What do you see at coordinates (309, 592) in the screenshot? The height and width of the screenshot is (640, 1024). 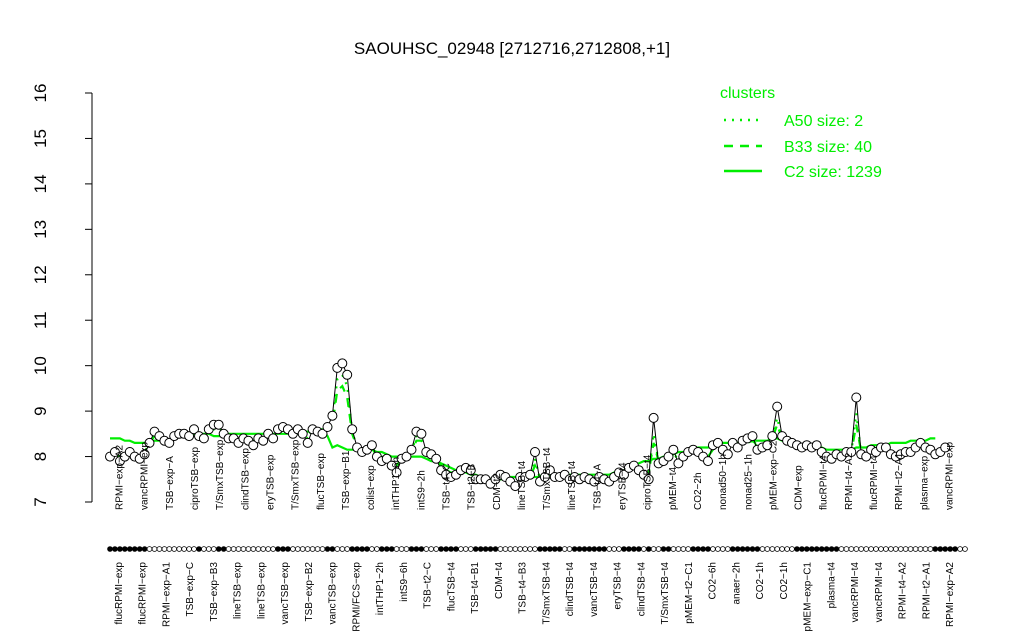 I see `x-tick-label-bottom: TSB−exp−B2` at bounding box center [309, 592].